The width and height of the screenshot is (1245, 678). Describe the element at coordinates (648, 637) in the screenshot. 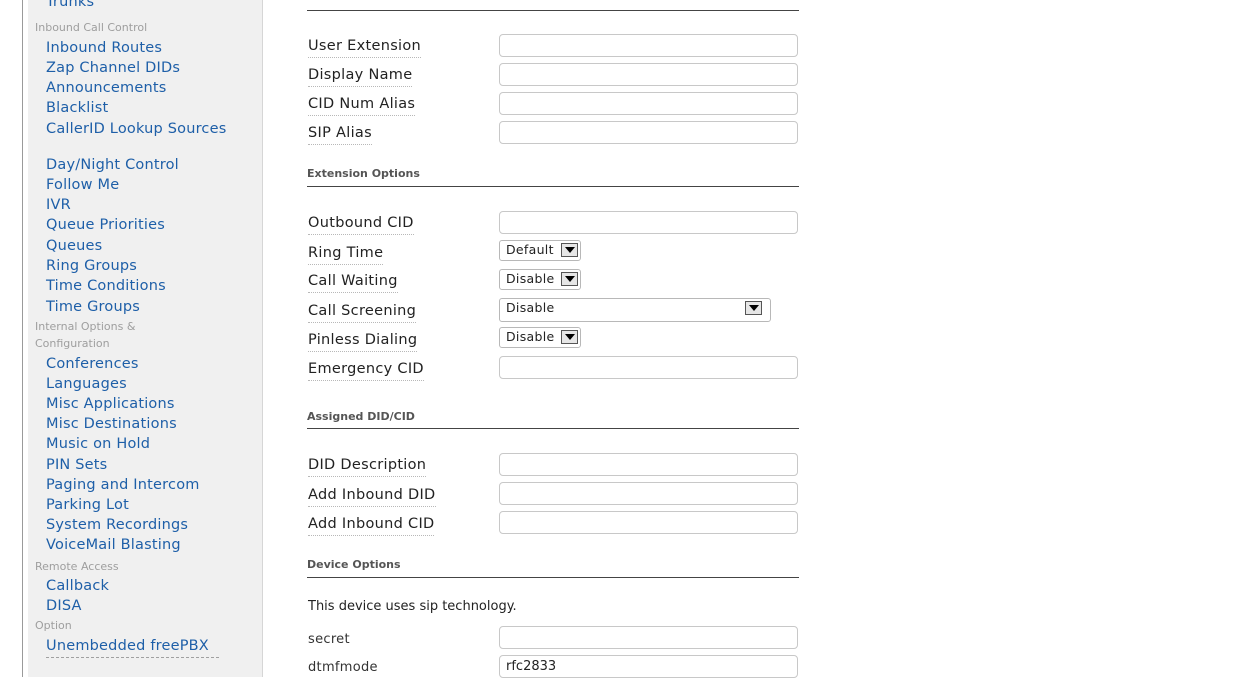

I see `secret-input` at that location.